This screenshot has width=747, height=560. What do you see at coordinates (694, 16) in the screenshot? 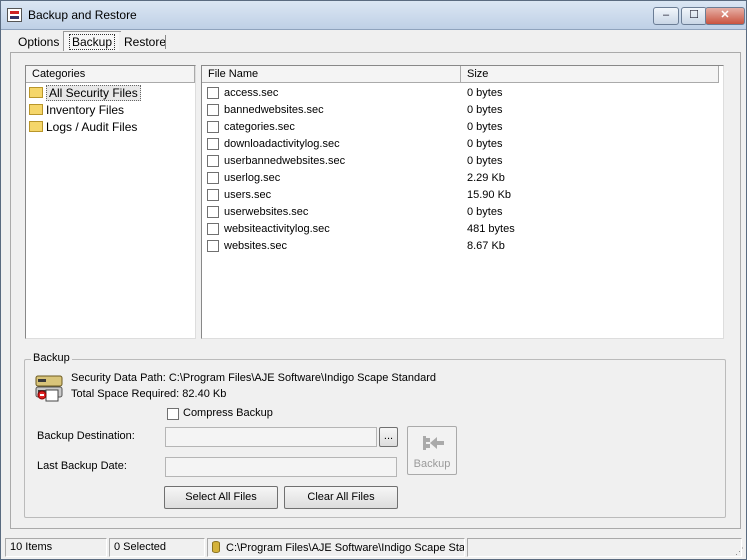
I see `maximize-button: ☐` at bounding box center [694, 16].